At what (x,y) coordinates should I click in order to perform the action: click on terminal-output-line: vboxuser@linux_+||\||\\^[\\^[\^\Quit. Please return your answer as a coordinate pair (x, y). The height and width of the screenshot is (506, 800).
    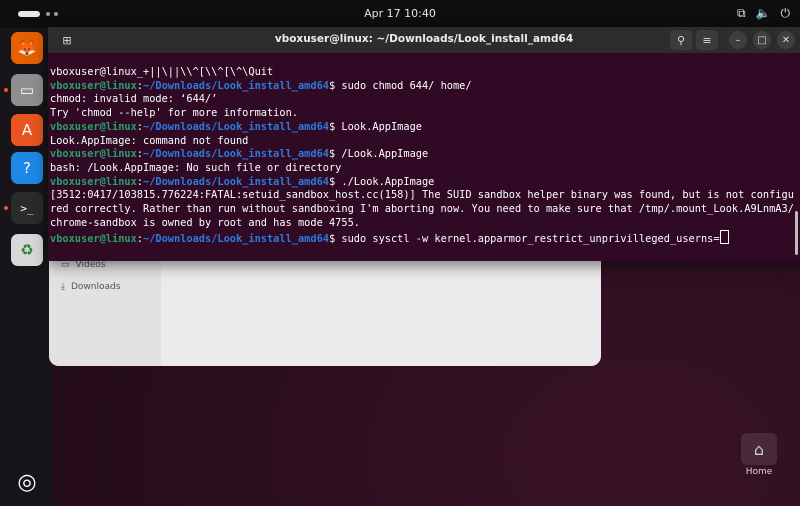
    Looking at the image, I should click on (162, 72).